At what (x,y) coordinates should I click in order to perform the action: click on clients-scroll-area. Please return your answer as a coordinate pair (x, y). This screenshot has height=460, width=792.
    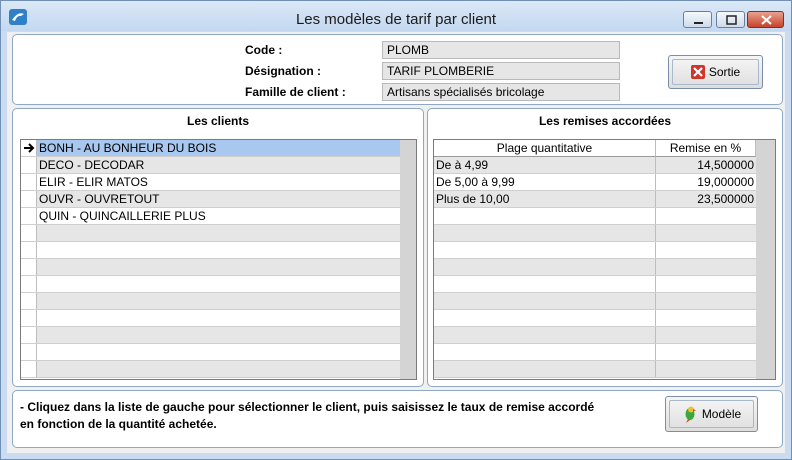
    Looking at the image, I should click on (408, 259).